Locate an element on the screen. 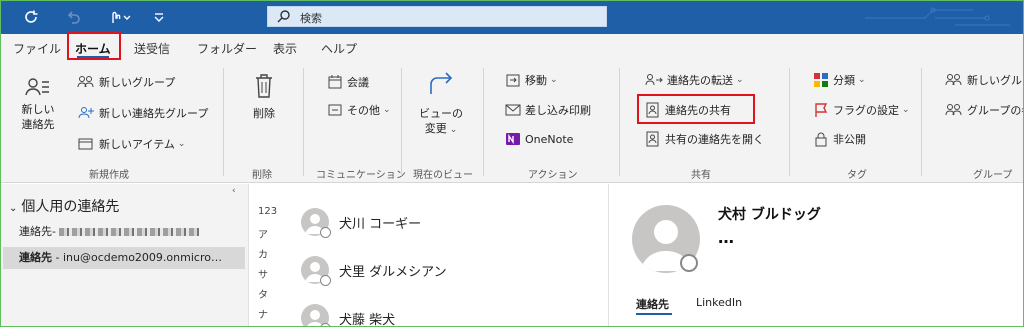 The height and width of the screenshot is (327, 1024). categorize-label: 分類 is located at coordinates (844, 80).